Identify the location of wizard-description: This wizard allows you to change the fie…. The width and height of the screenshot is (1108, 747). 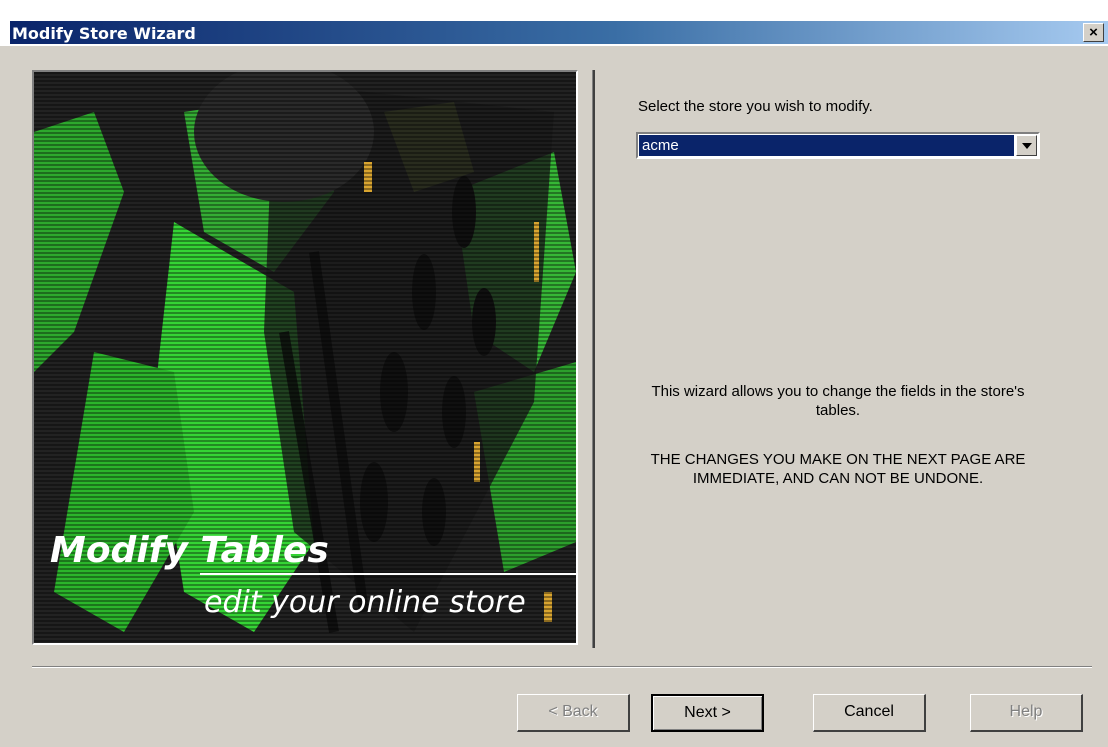
(838, 401).